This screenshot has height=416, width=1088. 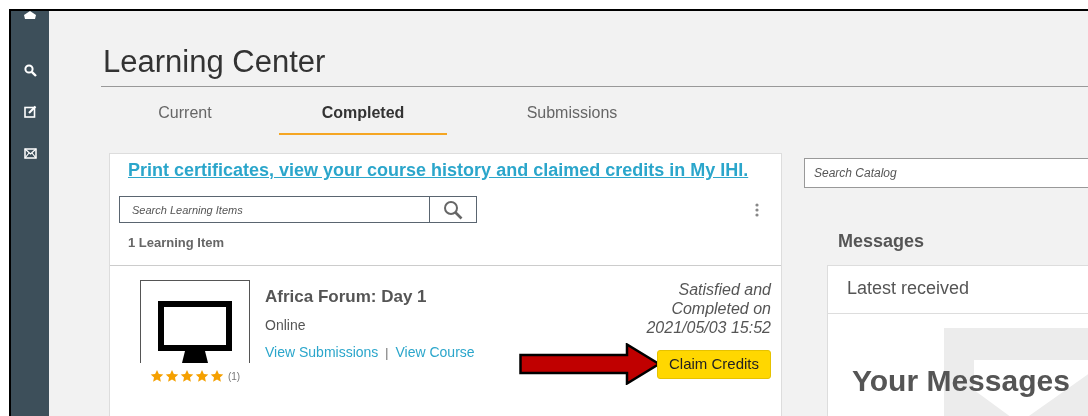 What do you see at coordinates (322, 353) in the screenshot?
I see `course-link: View Submissions` at bounding box center [322, 353].